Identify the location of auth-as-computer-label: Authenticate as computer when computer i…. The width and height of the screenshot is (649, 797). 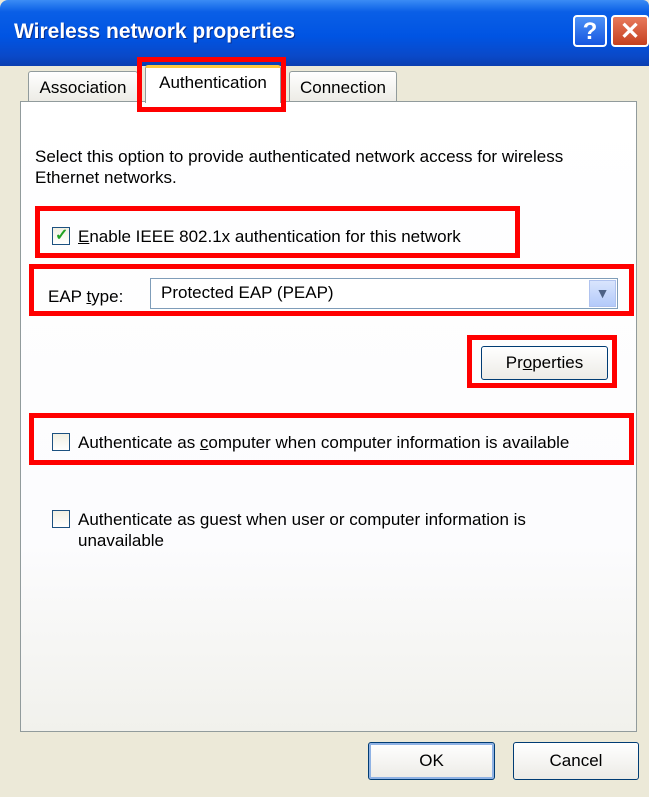
(323, 442).